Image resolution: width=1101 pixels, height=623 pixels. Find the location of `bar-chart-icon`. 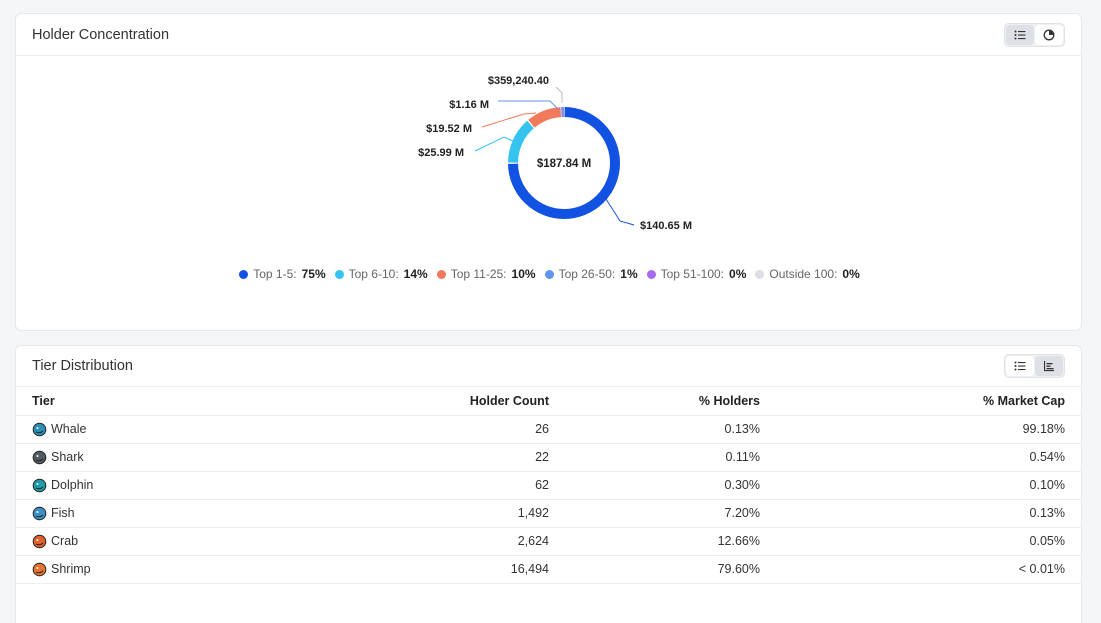

bar-chart-icon is located at coordinates (1049, 366).